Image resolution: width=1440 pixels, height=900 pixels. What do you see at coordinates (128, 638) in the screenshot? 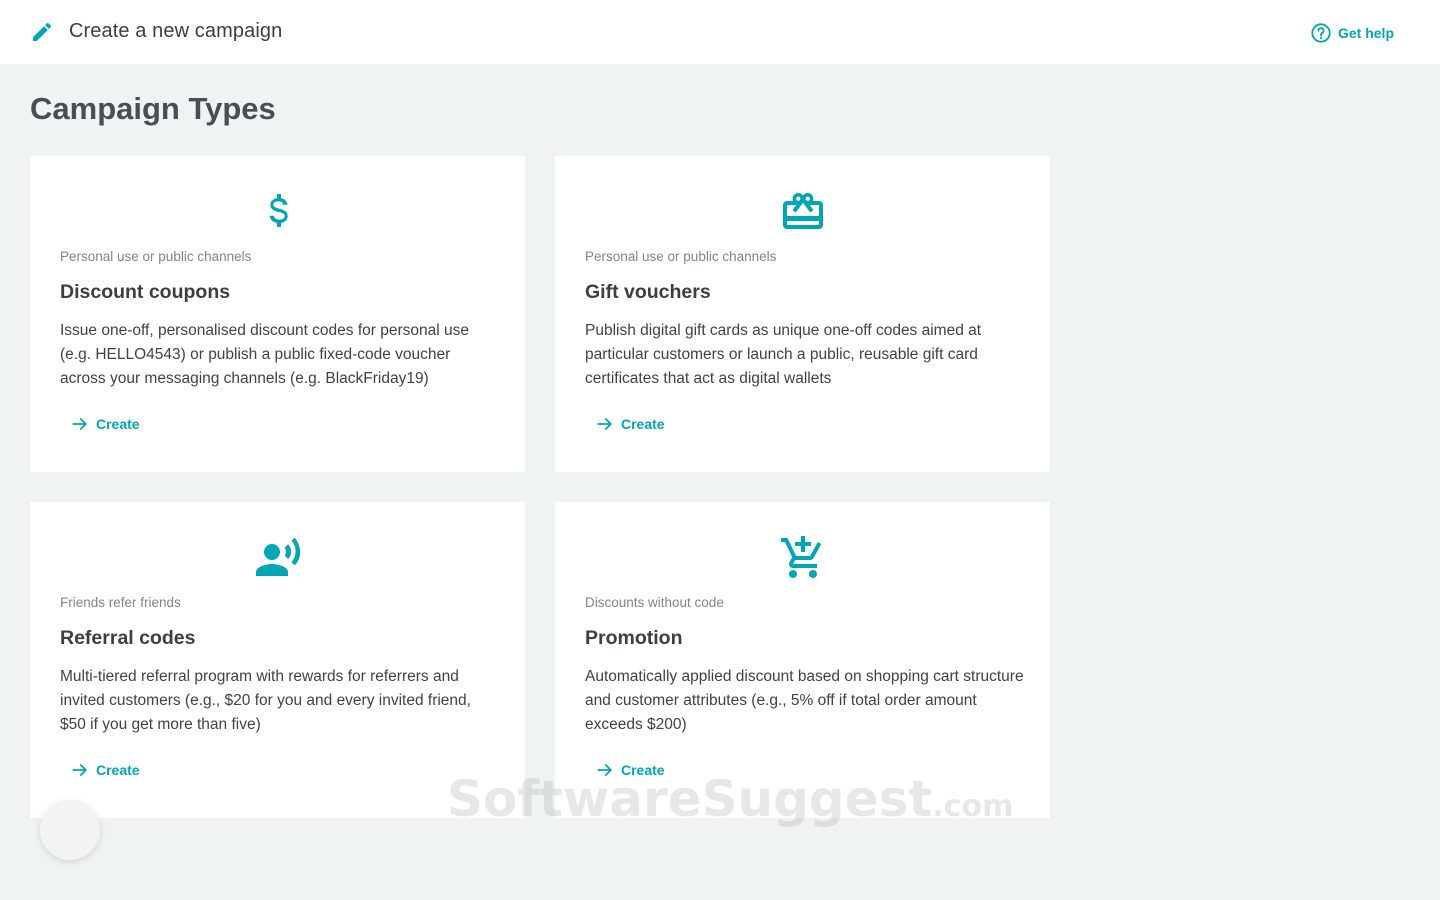
I see `card-title: Referral codes` at bounding box center [128, 638].